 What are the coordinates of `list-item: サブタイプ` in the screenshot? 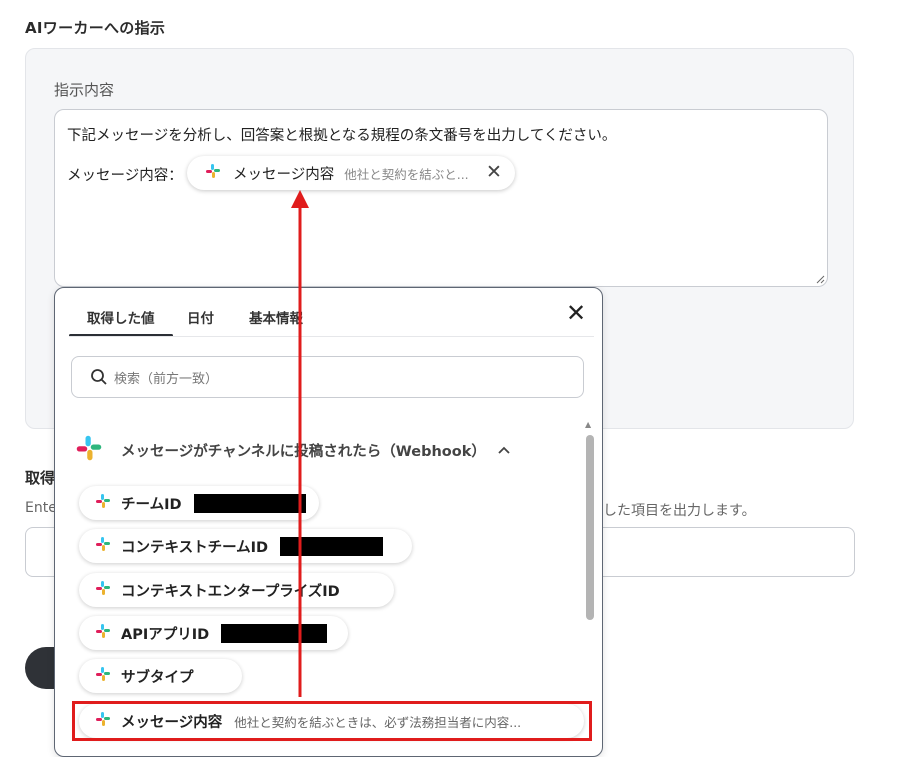 It's located at (160, 676).